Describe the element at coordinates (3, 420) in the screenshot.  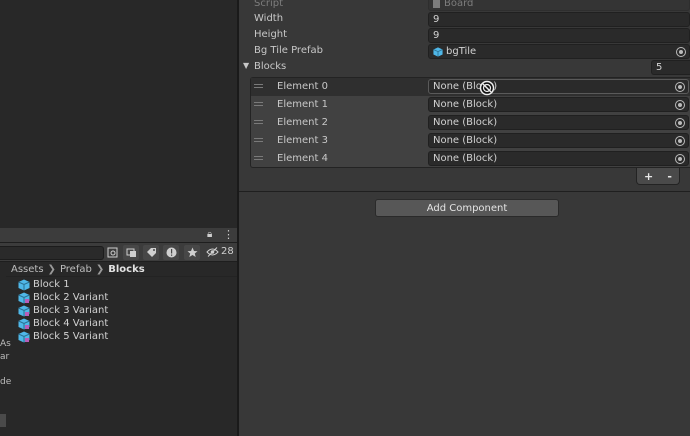
I see `folder-tree-selection` at that location.